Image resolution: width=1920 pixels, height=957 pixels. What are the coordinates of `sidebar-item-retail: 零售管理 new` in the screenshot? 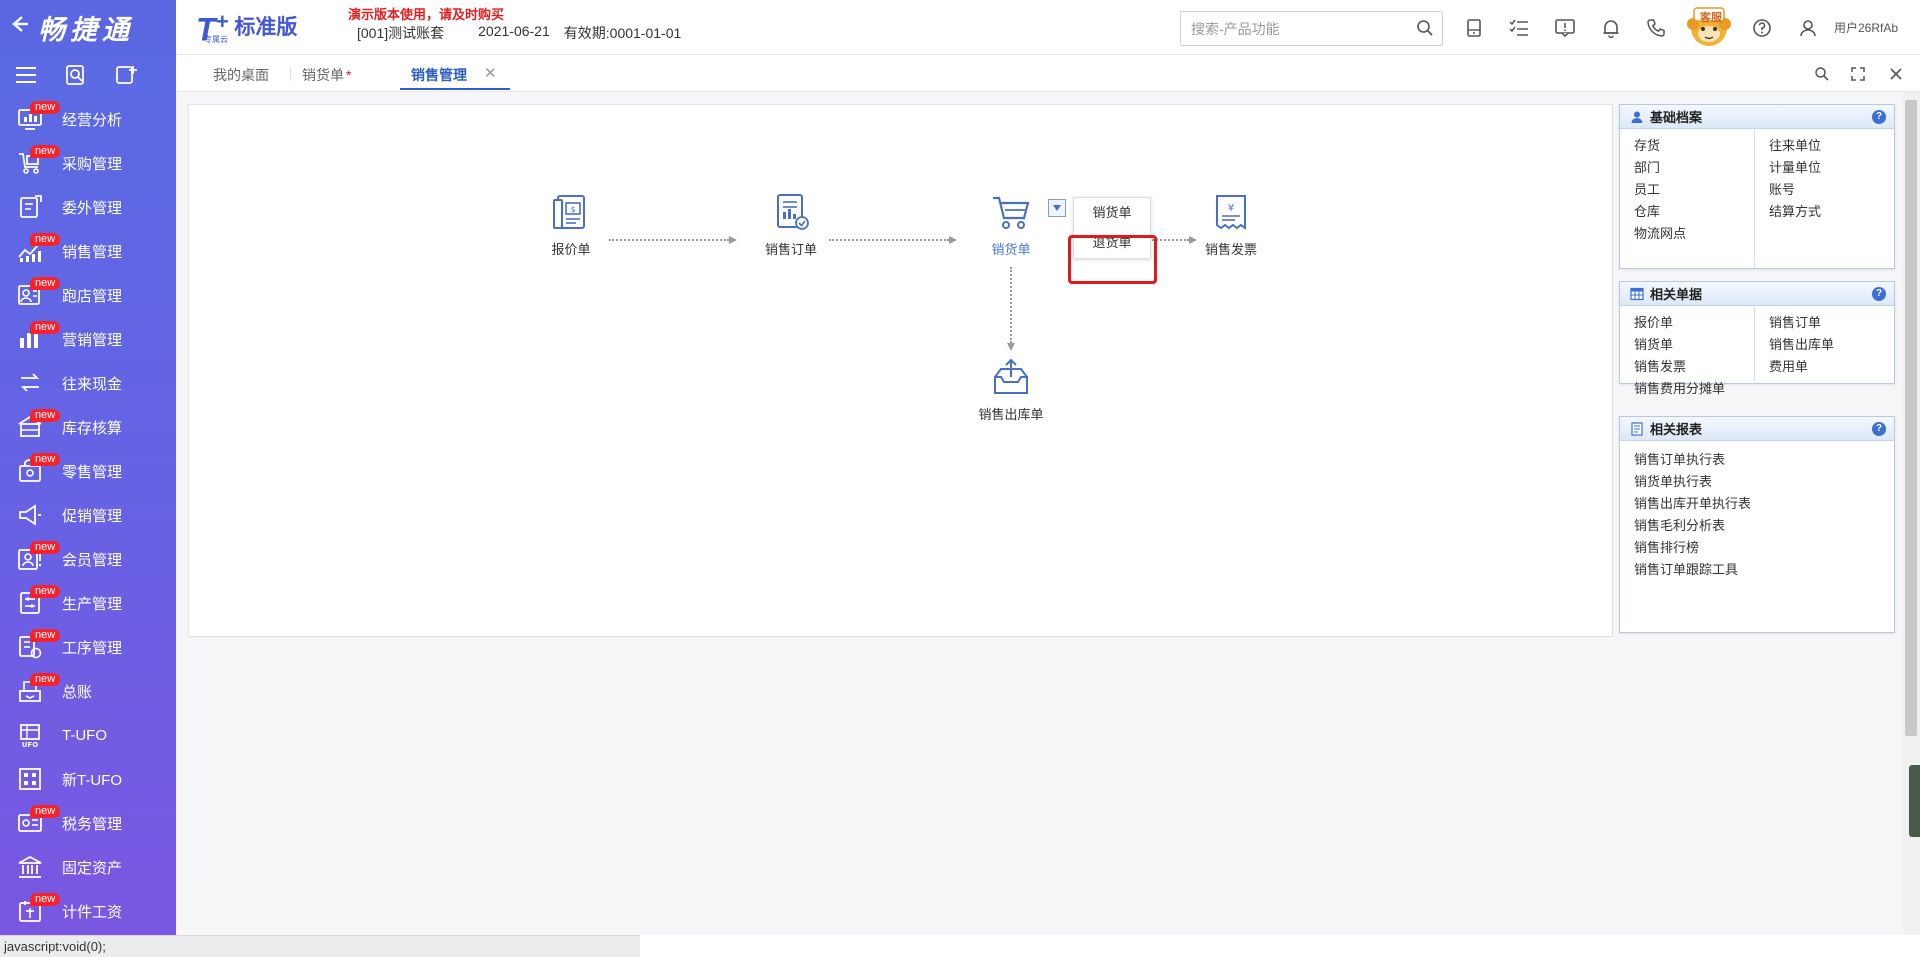 It's located at (88, 471).